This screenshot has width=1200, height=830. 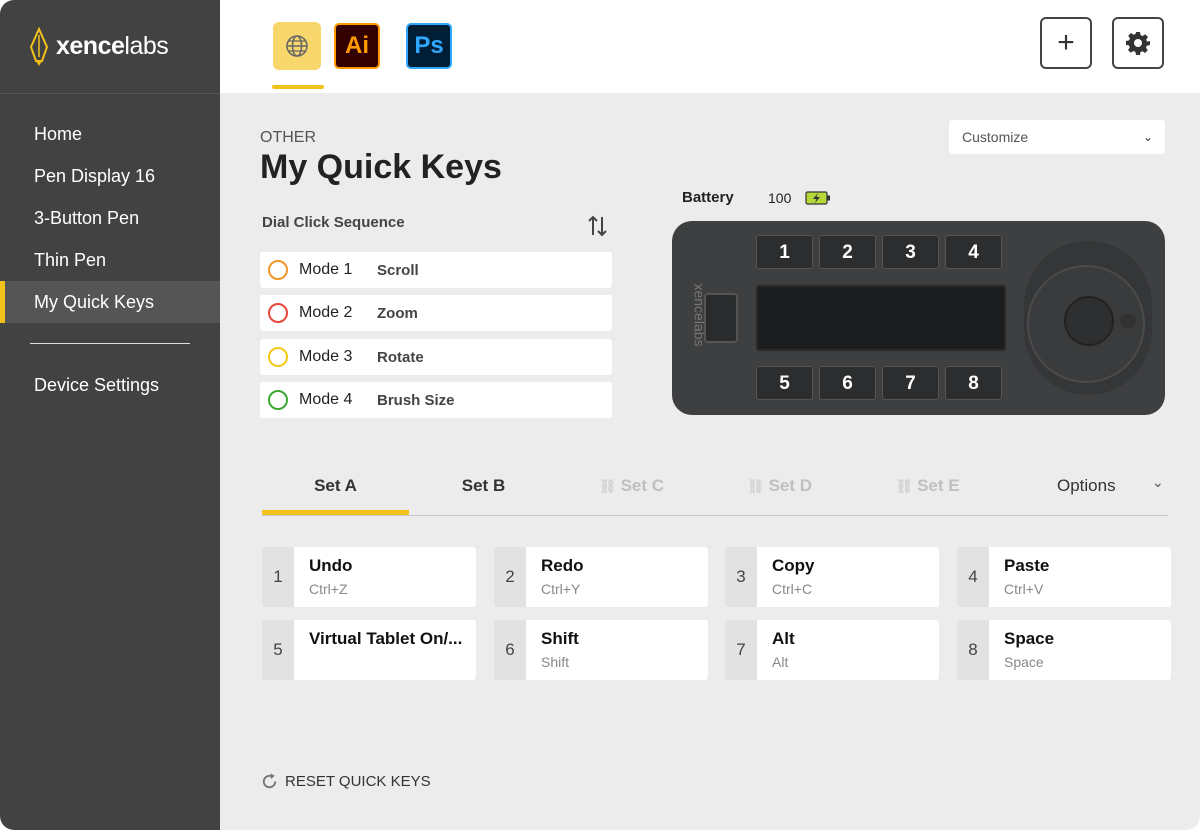 What do you see at coordinates (326, 312) in the screenshot?
I see `mode-name: Mode 2` at bounding box center [326, 312].